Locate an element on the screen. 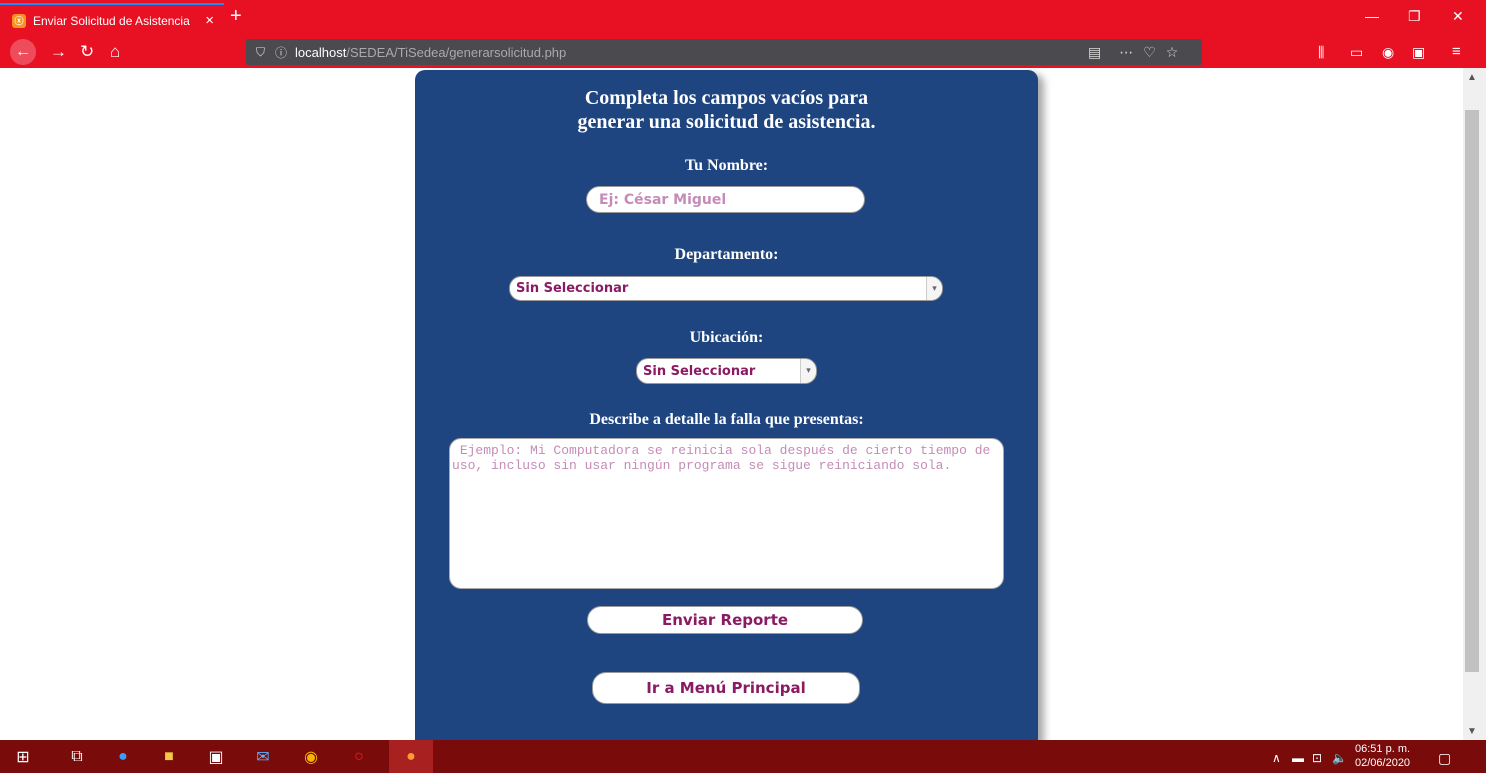 Image resolution: width=1486 pixels, height=773 pixels. mail-icon: ✉ is located at coordinates (263, 757).